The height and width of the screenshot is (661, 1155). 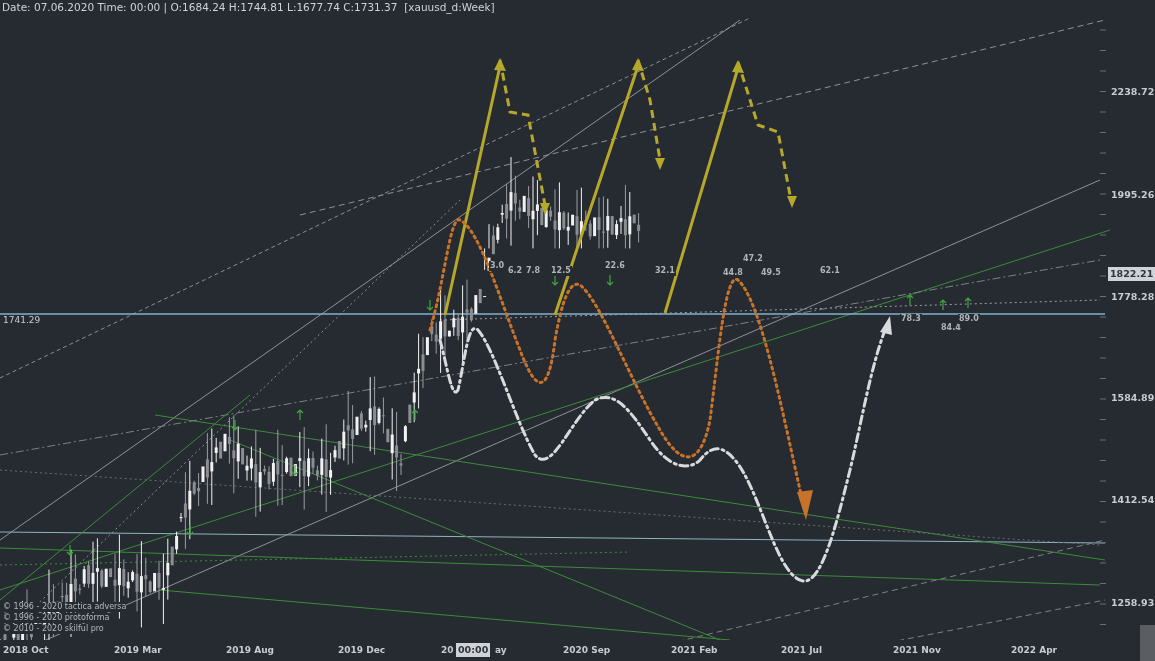 I want to click on price-axis-label: 1412.54, so click(x=1132, y=500).